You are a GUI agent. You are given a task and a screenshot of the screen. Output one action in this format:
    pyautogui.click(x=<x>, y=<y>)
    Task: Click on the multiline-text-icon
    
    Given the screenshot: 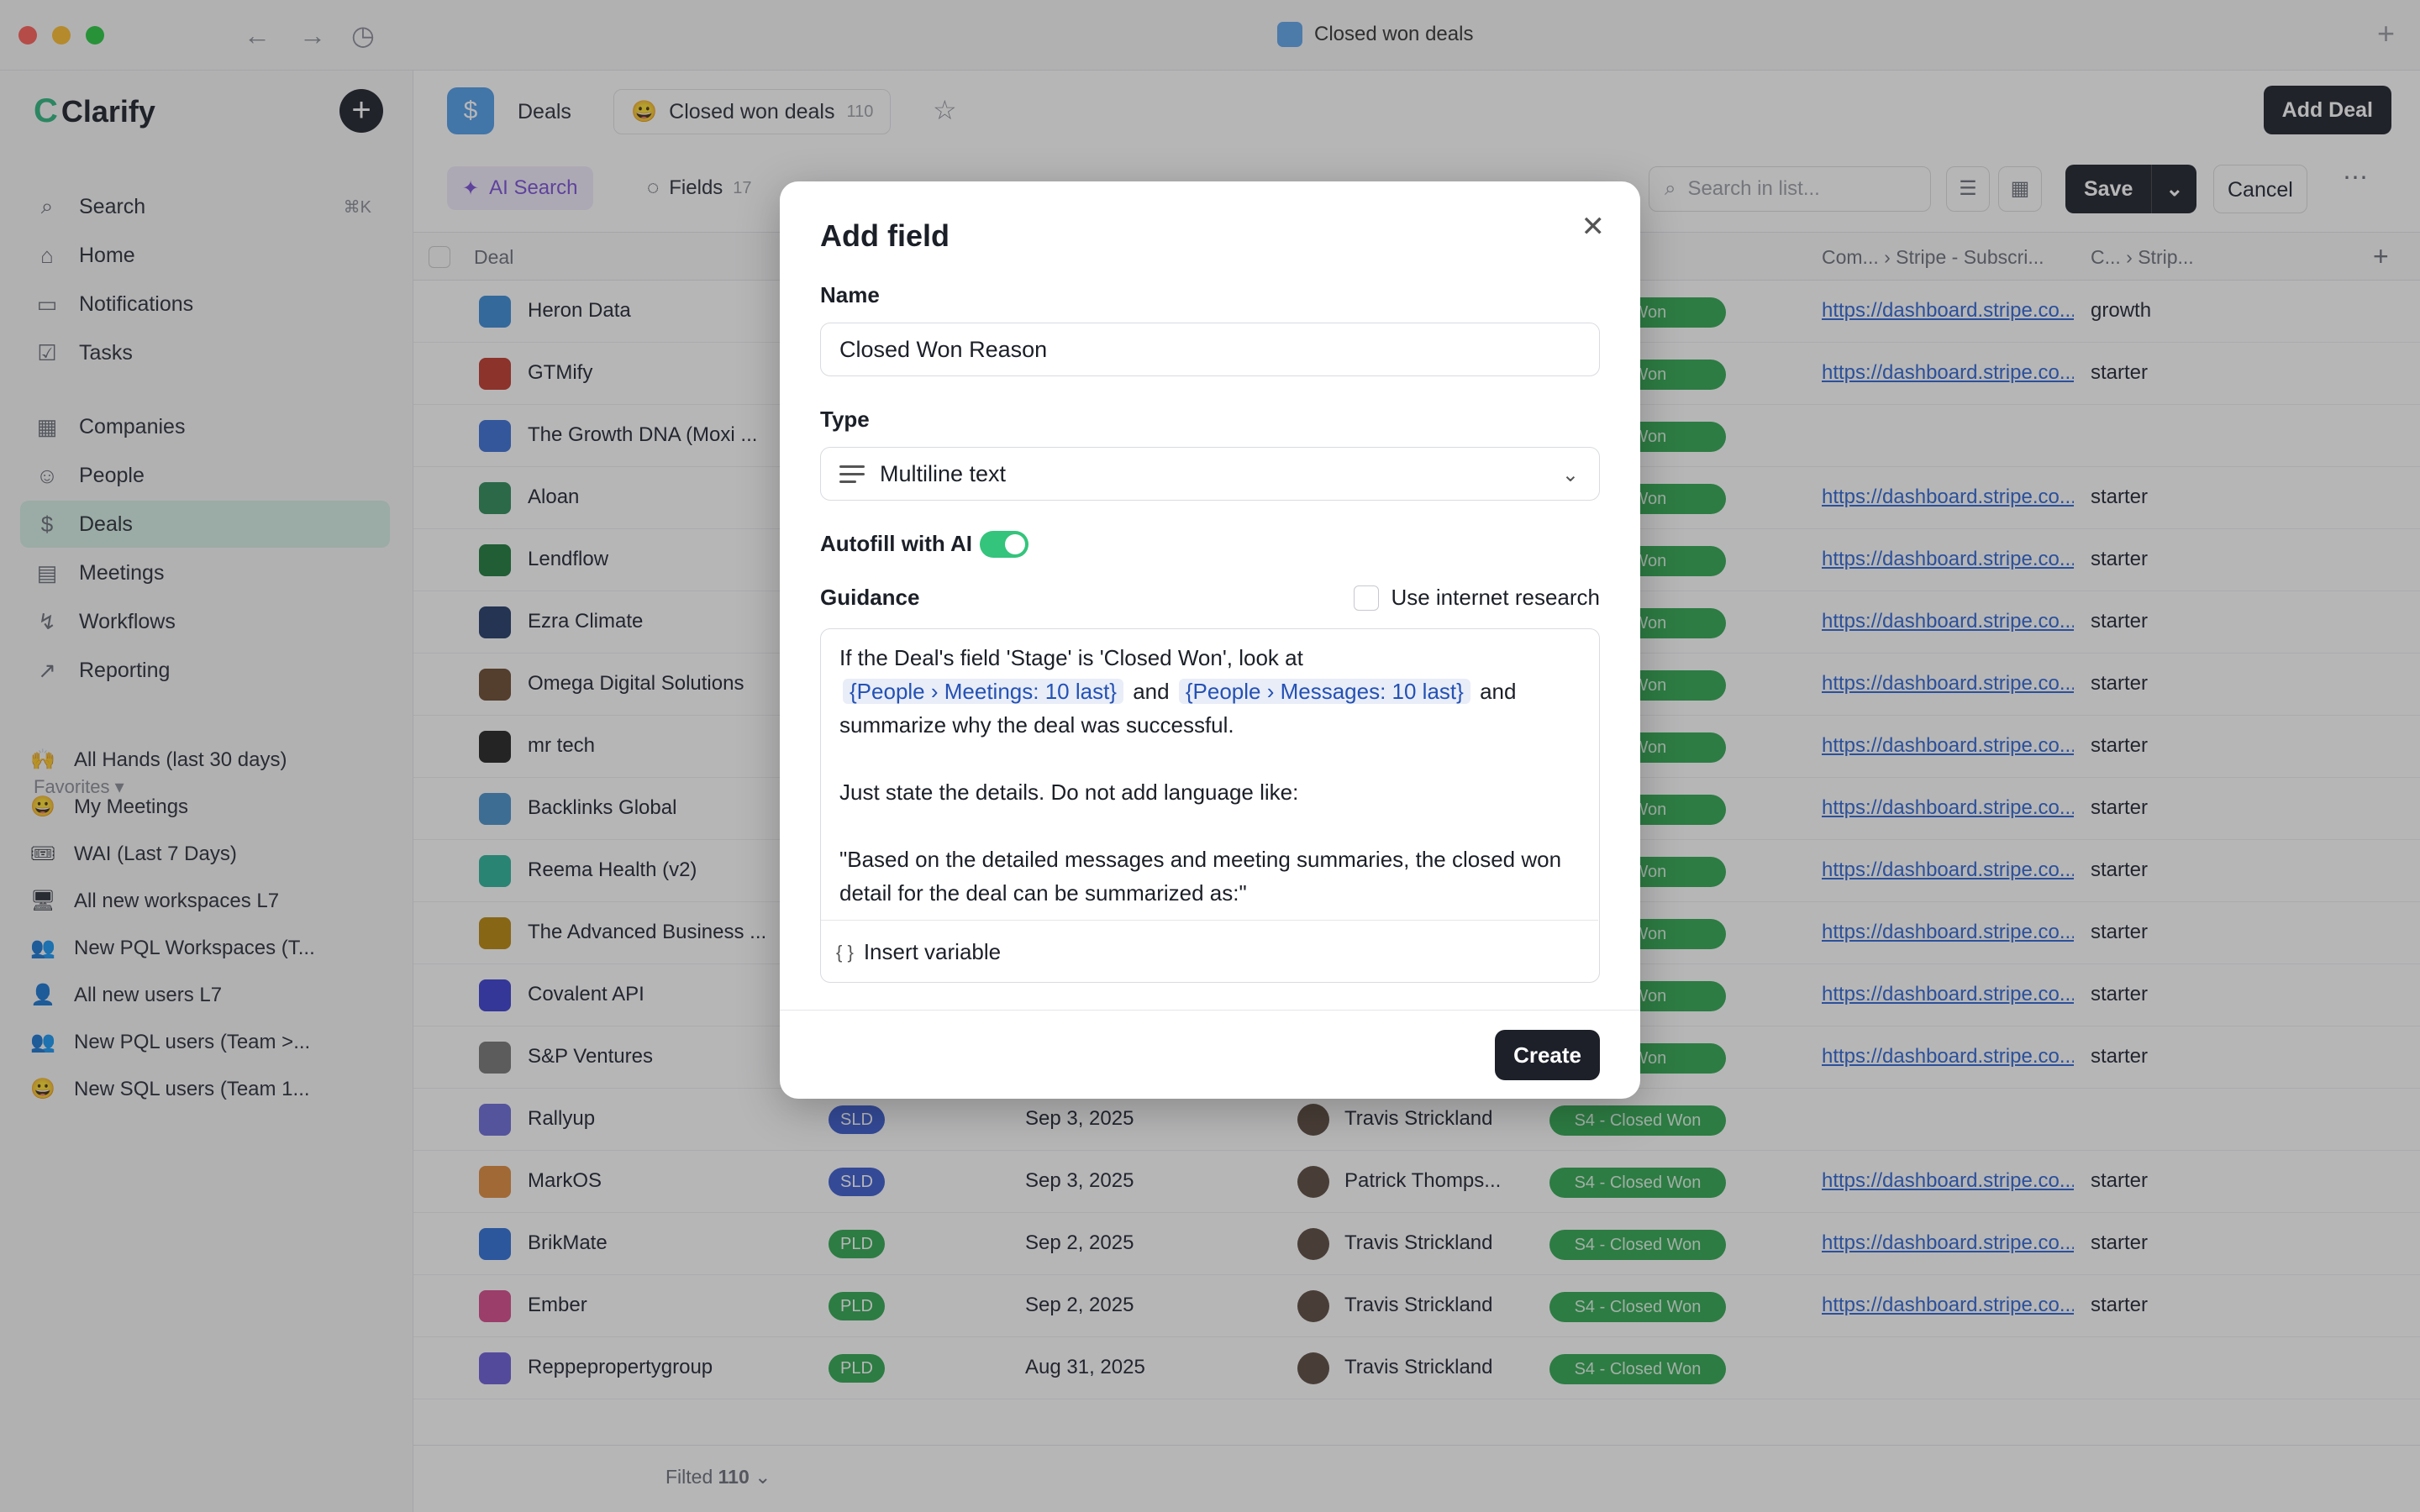 What is the action you would take?
    pyautogui.click(x=852, y=474)
    